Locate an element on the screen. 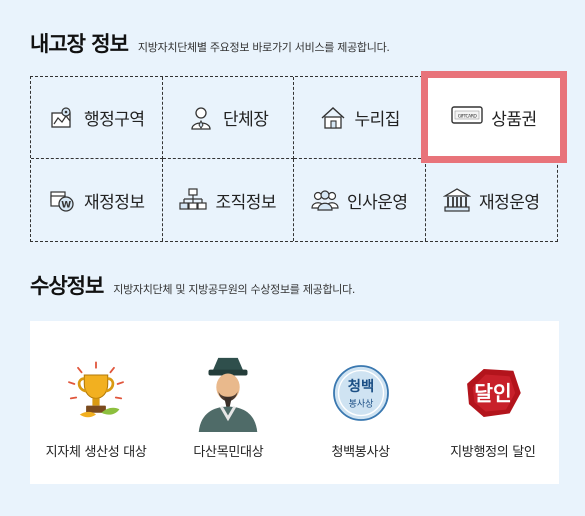 This screenshot has height=516, width=585. seal-icon: 청백 봉사상 is located at coordinates (361, 393).